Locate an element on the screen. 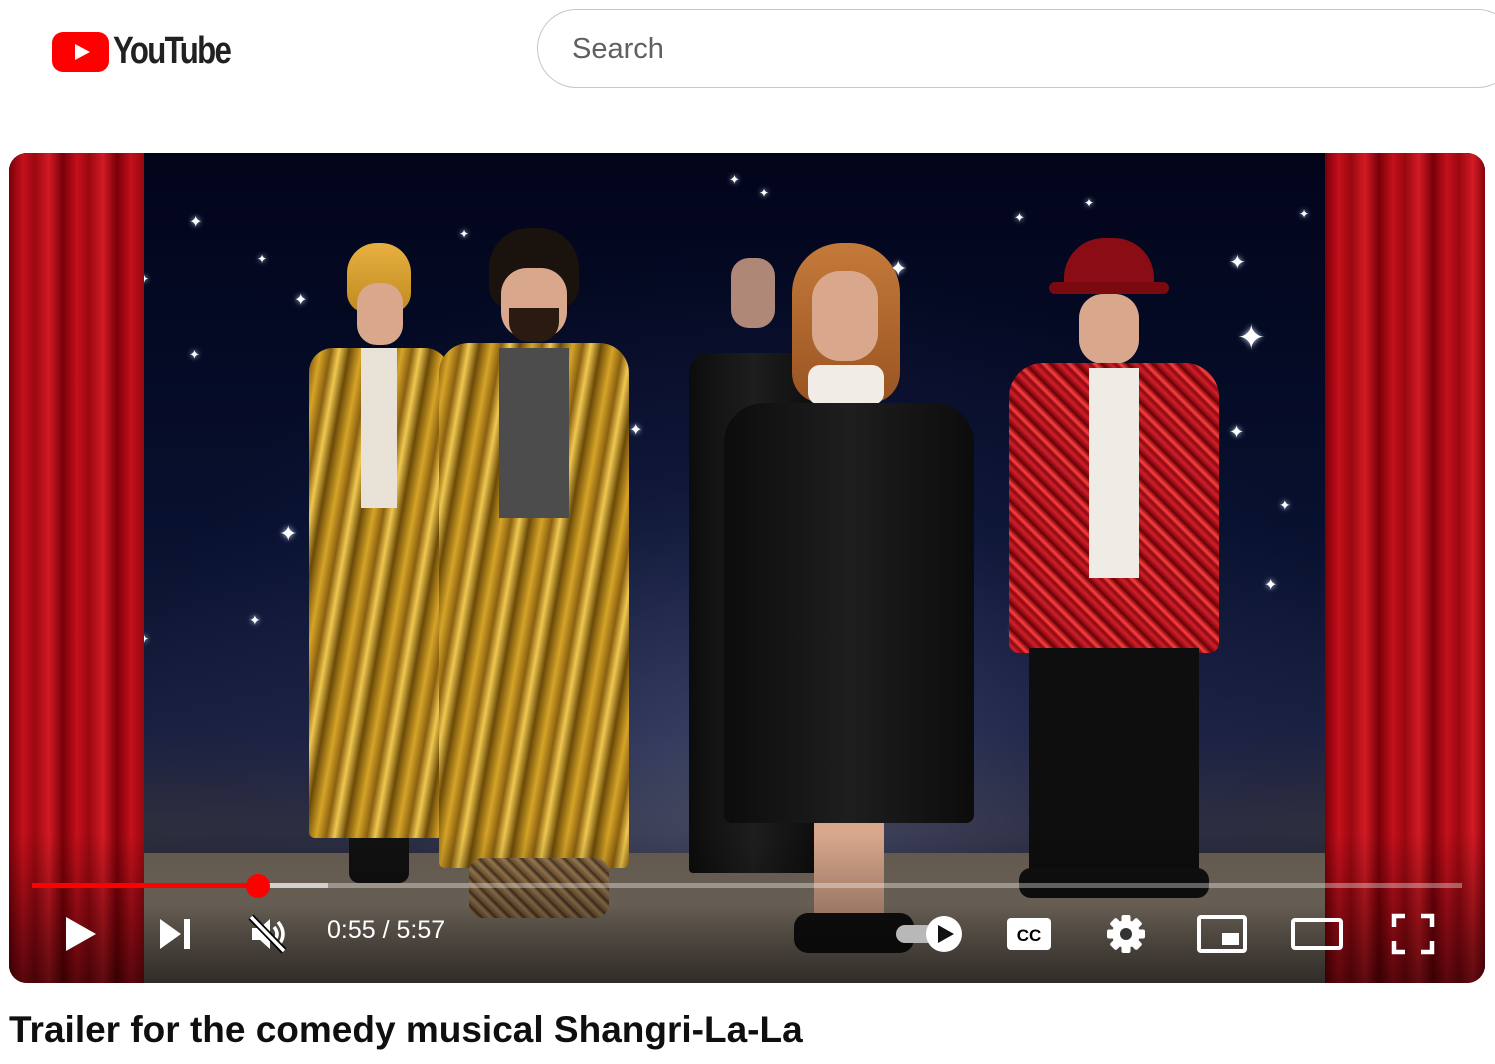 Image resolution: width=1495 pixels, height=1064 pixels. performer-red-sequin-jacket is located at coordinates (1114, 568).